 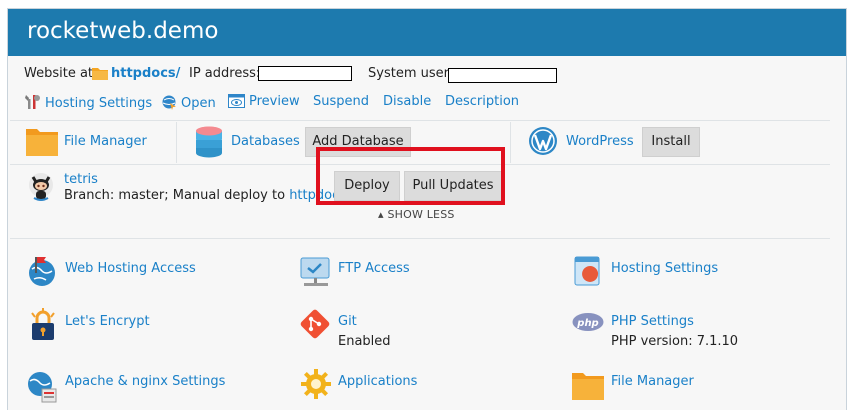 What do you see at coordinates (225, 73) in the screenshot?
I see `ip-label: IP address:` at bounding box center [225, 73].